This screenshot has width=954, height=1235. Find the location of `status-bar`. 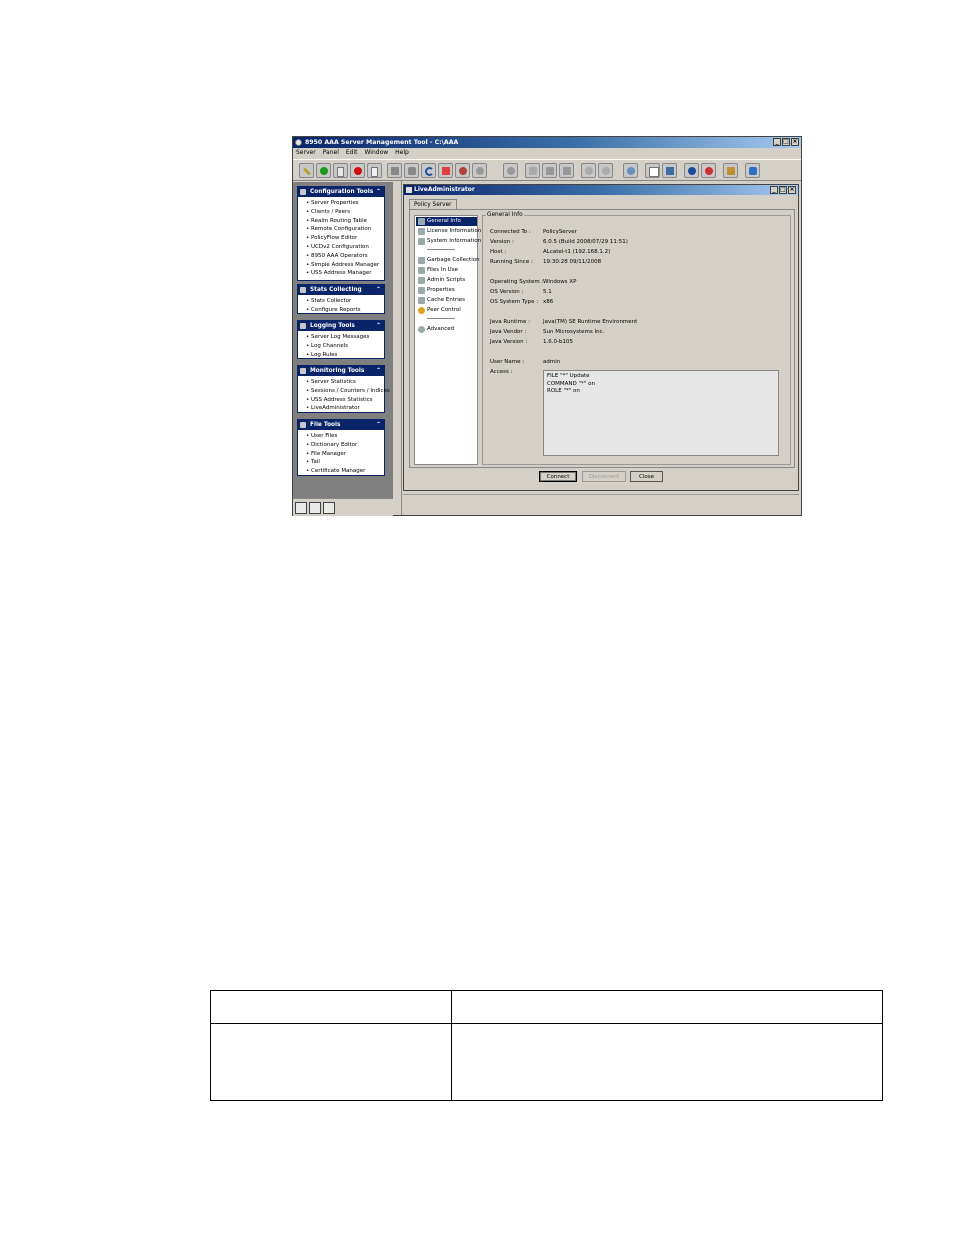

status-bar is located at coordinates (601, 504).